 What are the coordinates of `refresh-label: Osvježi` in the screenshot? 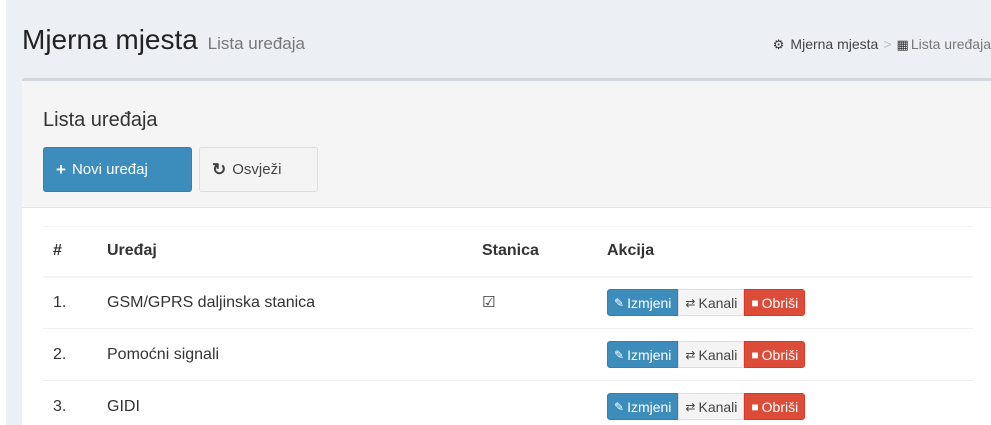 It's located at (257, 169).